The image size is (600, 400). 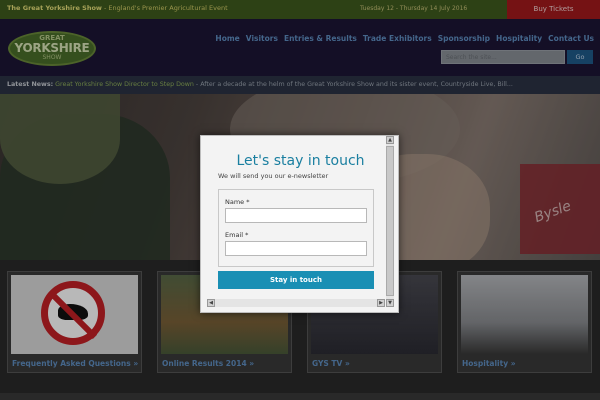 I want to click on signup-form: Name * Email *, so click(x=296, y=228).